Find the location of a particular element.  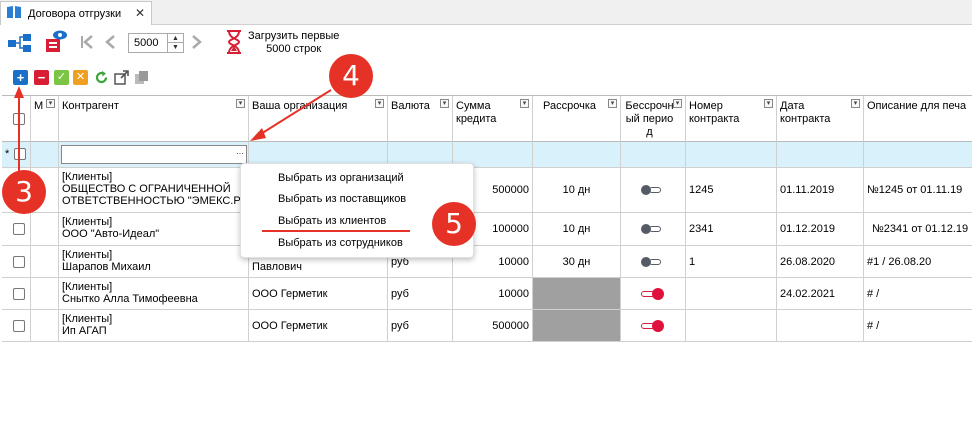

annotation-marker-5: 5 is located at coordinates (454, 224).